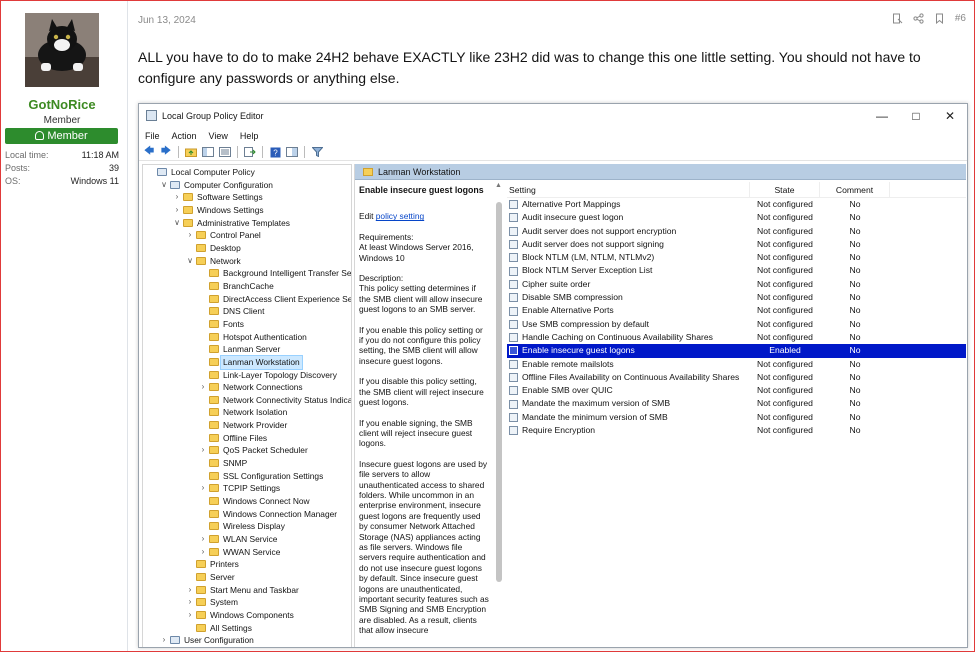 The height and width of the screenshot is (652, 975). Describe the element at coordinates (247, 349) in the screenshot. I see `tree-item: Lanman Server` at that location.